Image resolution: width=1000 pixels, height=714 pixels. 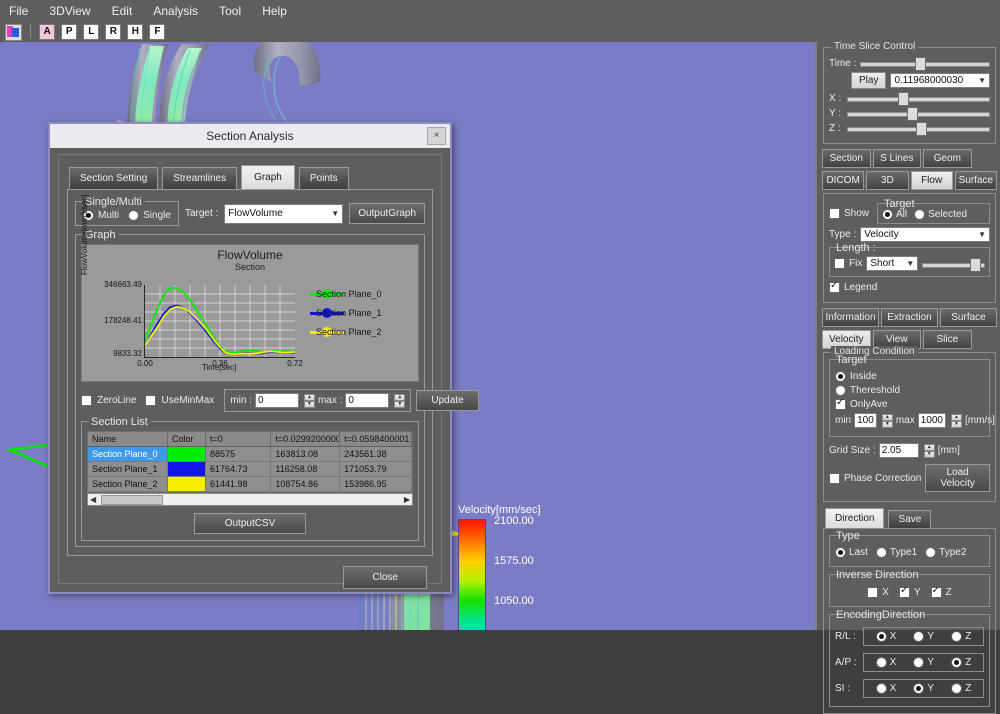 I want to click on column-header-color: Color, so click(x=187, y=439).